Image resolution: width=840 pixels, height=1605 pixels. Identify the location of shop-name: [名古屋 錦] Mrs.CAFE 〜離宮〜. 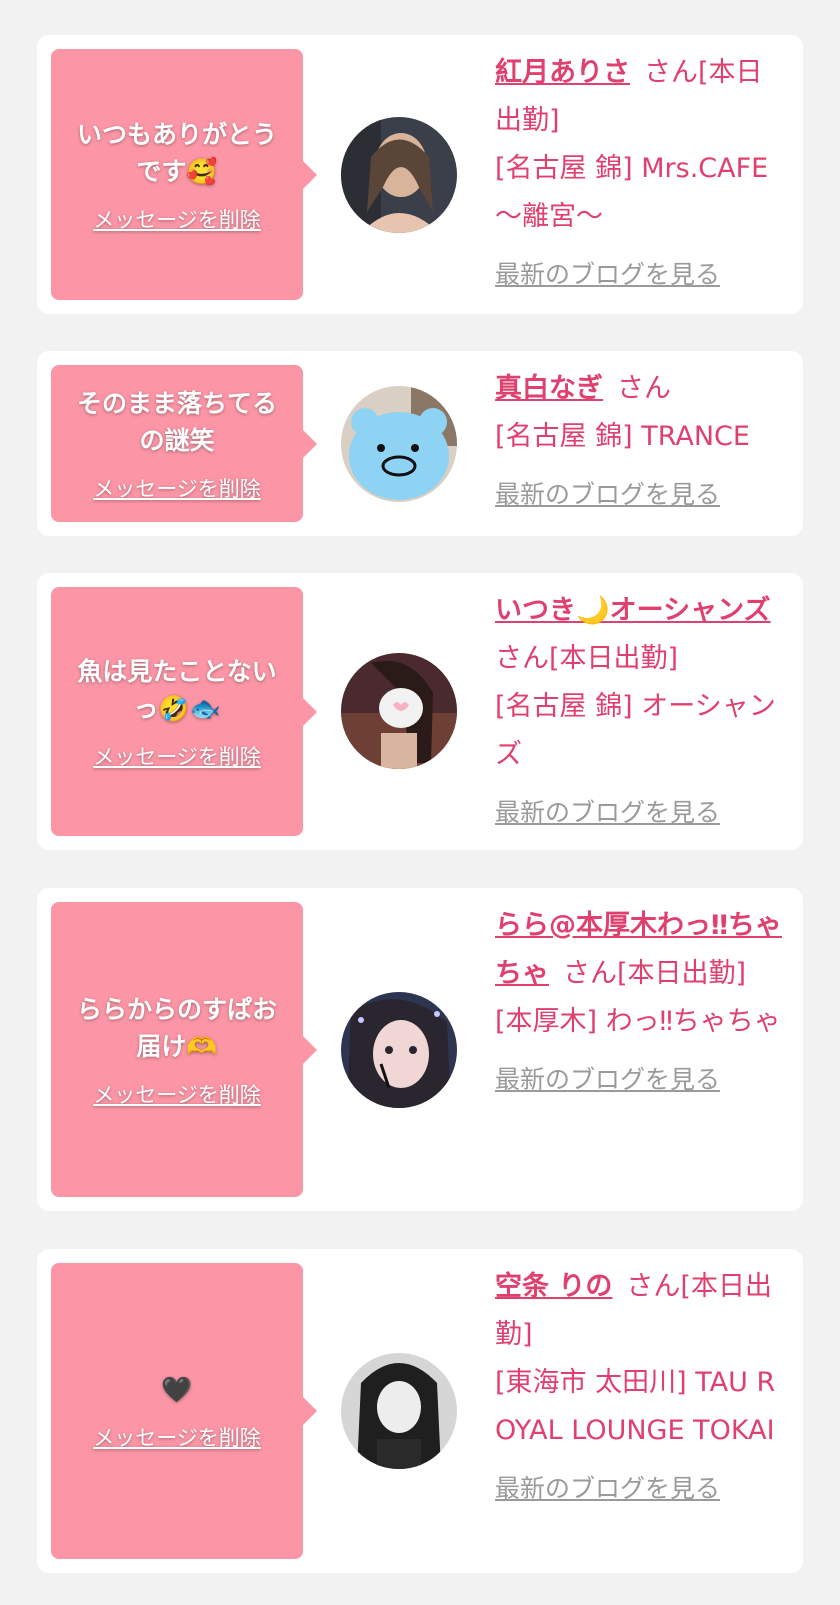
(632, 192).